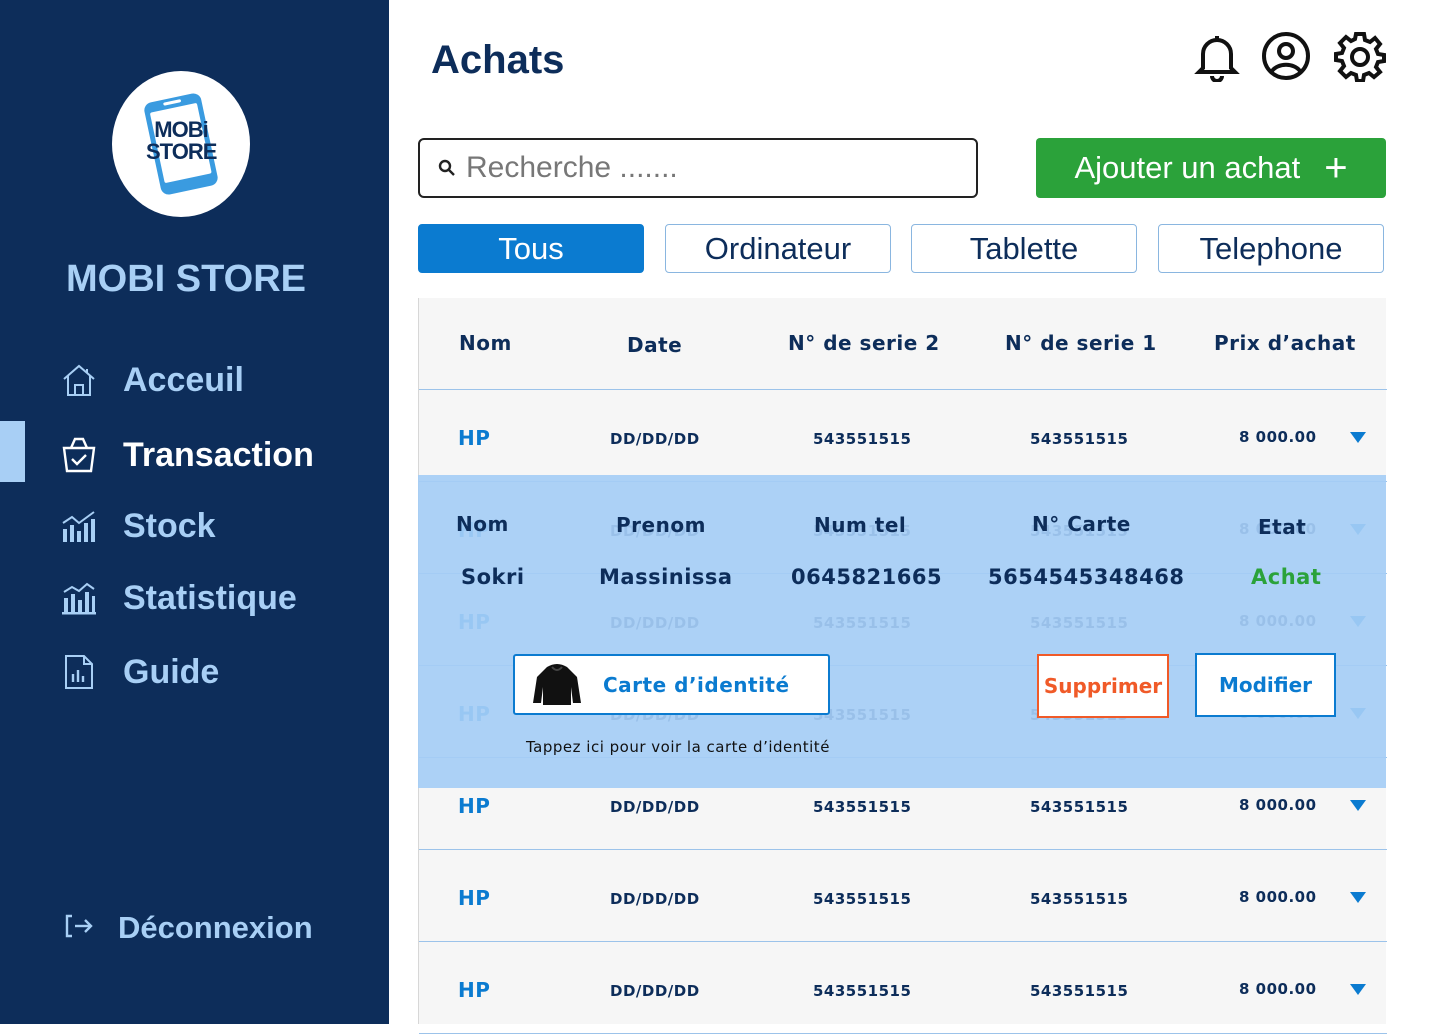 This screenshot has height=1034, width=1440. What do you see at coordinates (79, 672) in the screenshot?
I see `document-icon` at bounding box center [79, 672].